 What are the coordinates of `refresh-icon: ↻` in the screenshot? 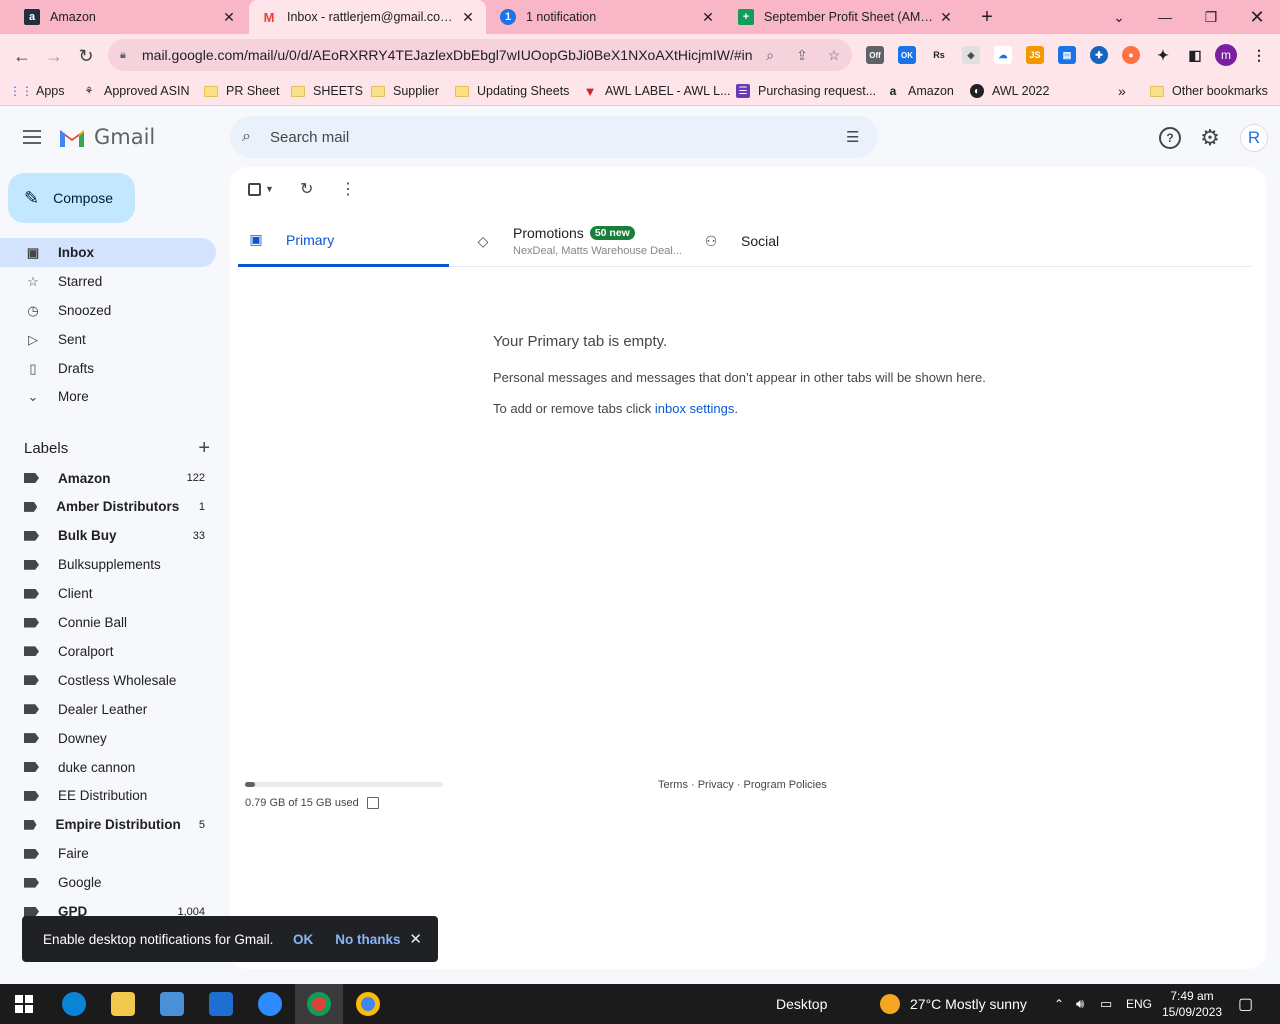 It's located at (306, 189).